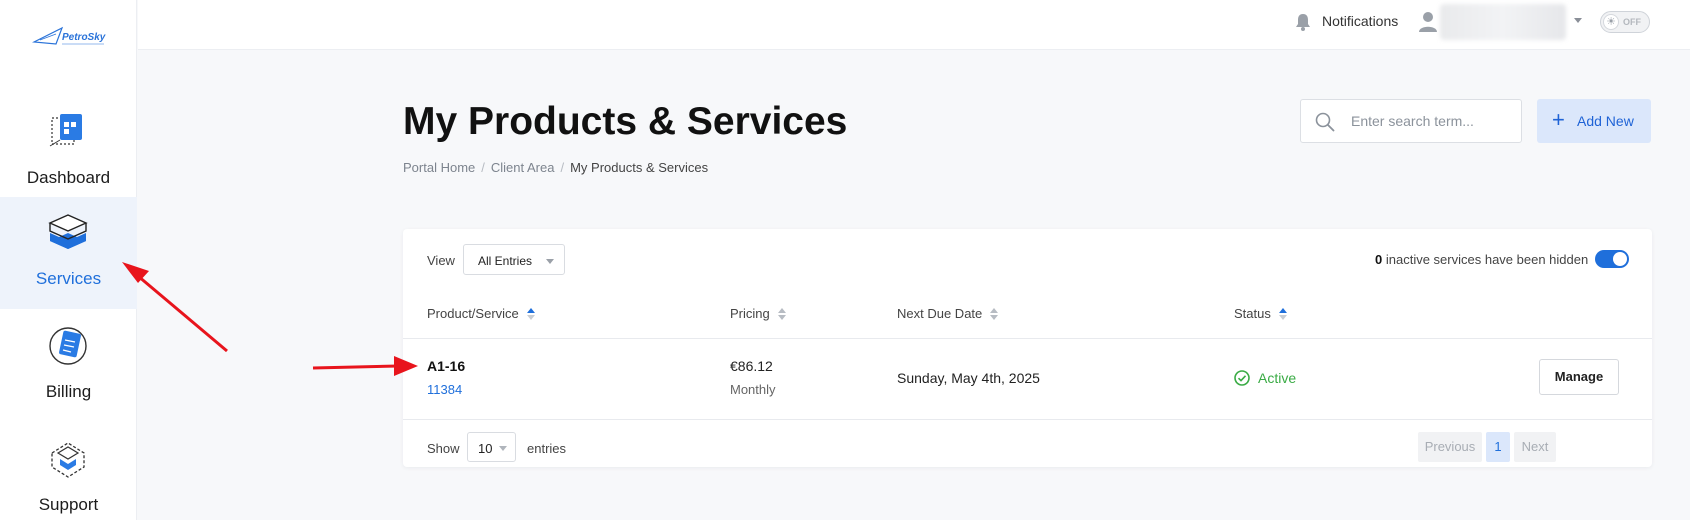 Image resolution: width=1690 pixels, height=520 pixels. I want to click on pagination-next: Next, so click(1535, 447).